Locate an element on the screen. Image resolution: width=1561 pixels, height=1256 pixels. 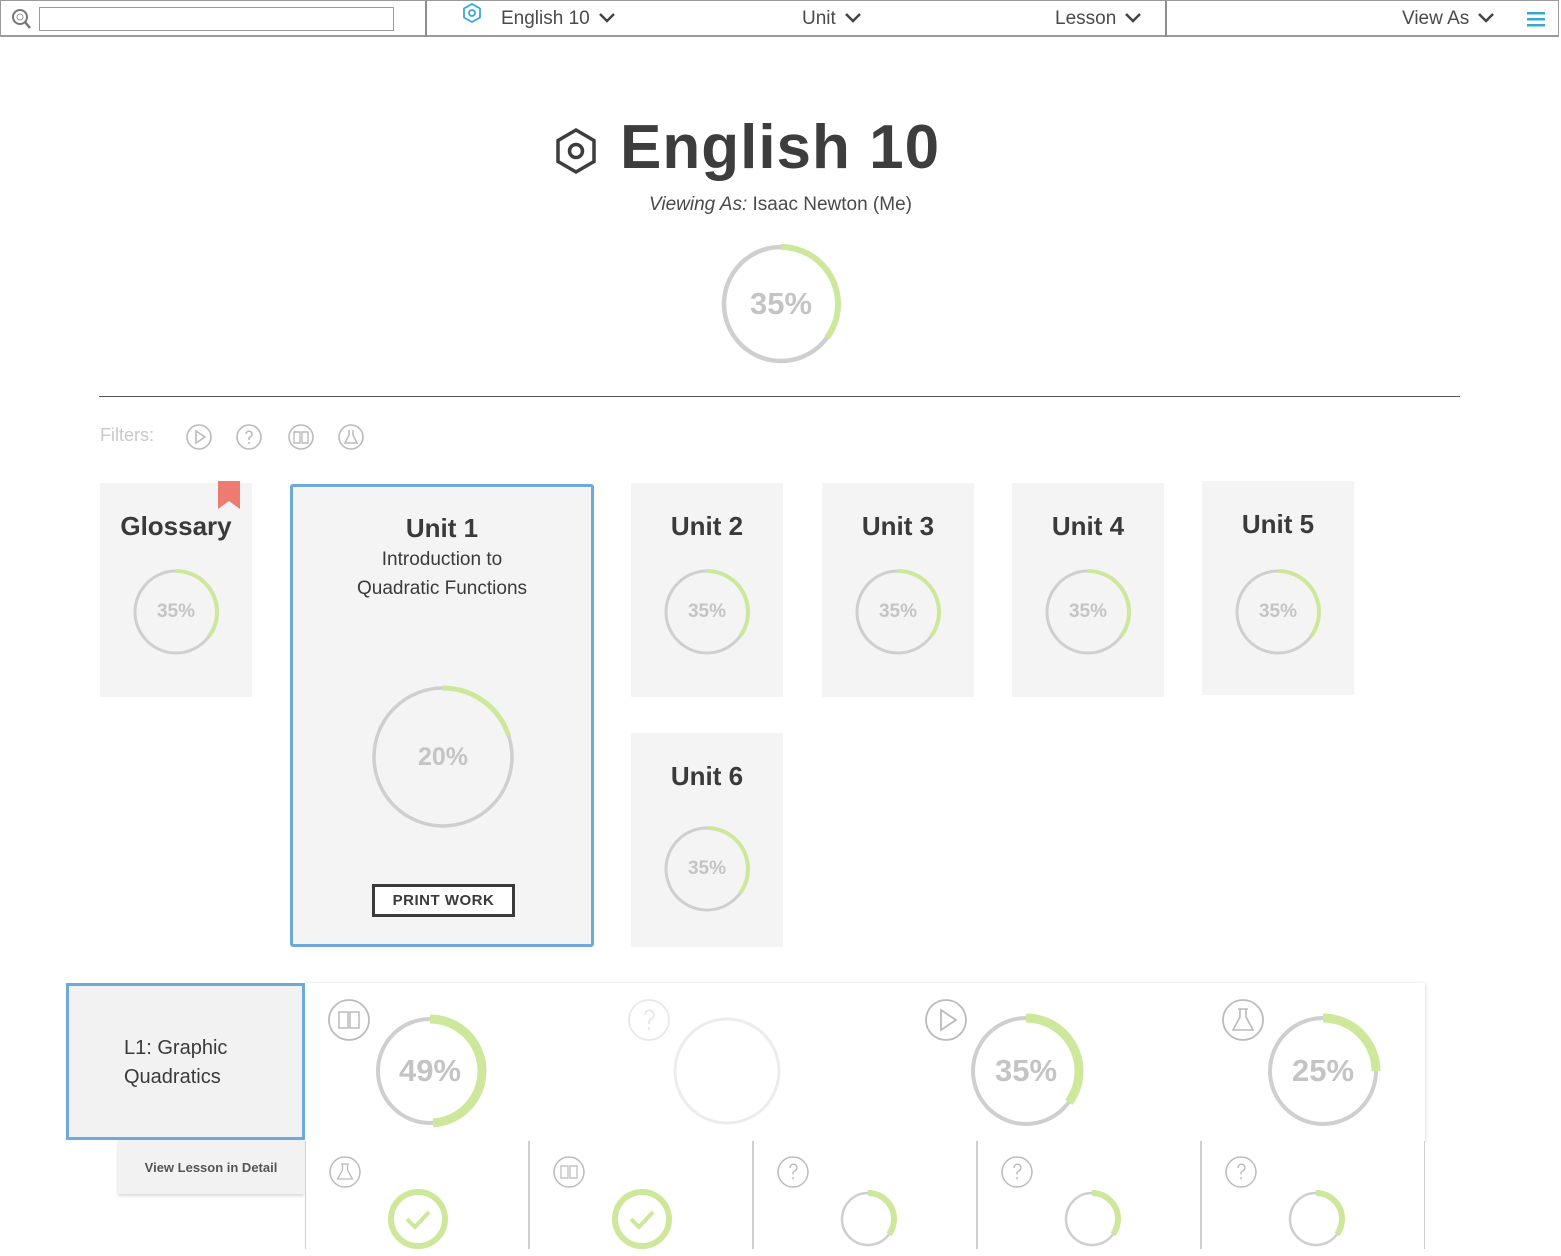
unit-6-card: Unit 6 35% is located at coordinates (707, 840).